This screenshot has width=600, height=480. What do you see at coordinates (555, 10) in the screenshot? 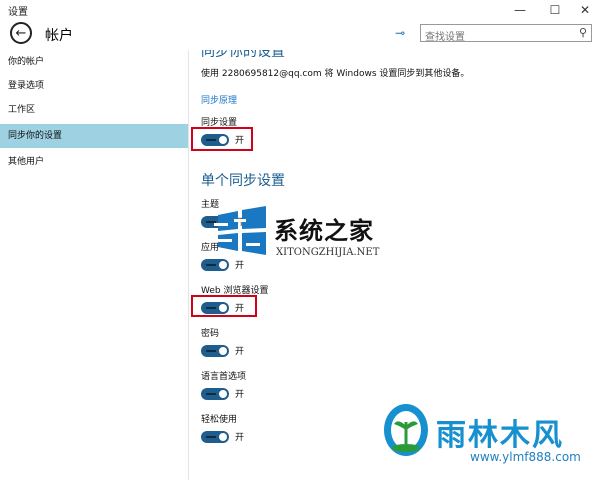
I see `maximize-icon: ☐` at bounding box center [555, 10].